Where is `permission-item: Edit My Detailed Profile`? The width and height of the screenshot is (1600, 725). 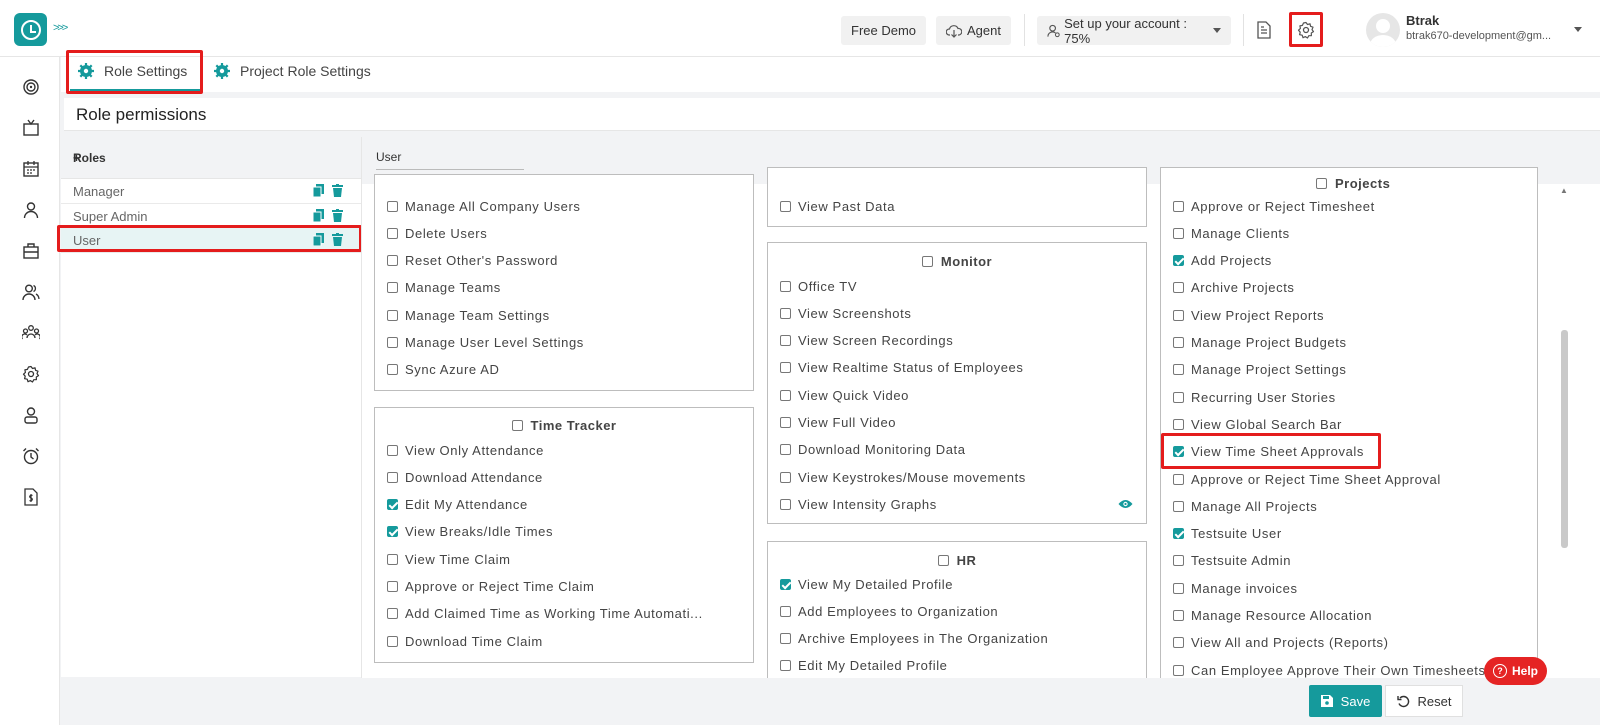
permission-item: Edit My Detailed Profile is located at coordinates (864, 666).